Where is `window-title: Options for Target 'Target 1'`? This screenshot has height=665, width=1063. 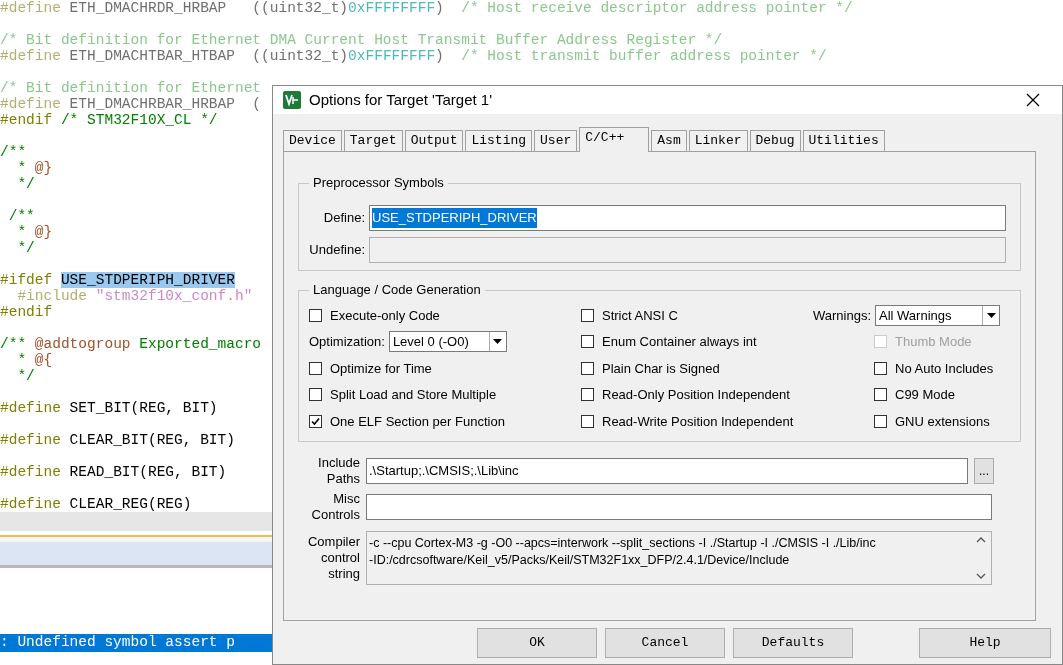
window-title: Options for Target 'Target 1' is located at coordinates (401, 99).